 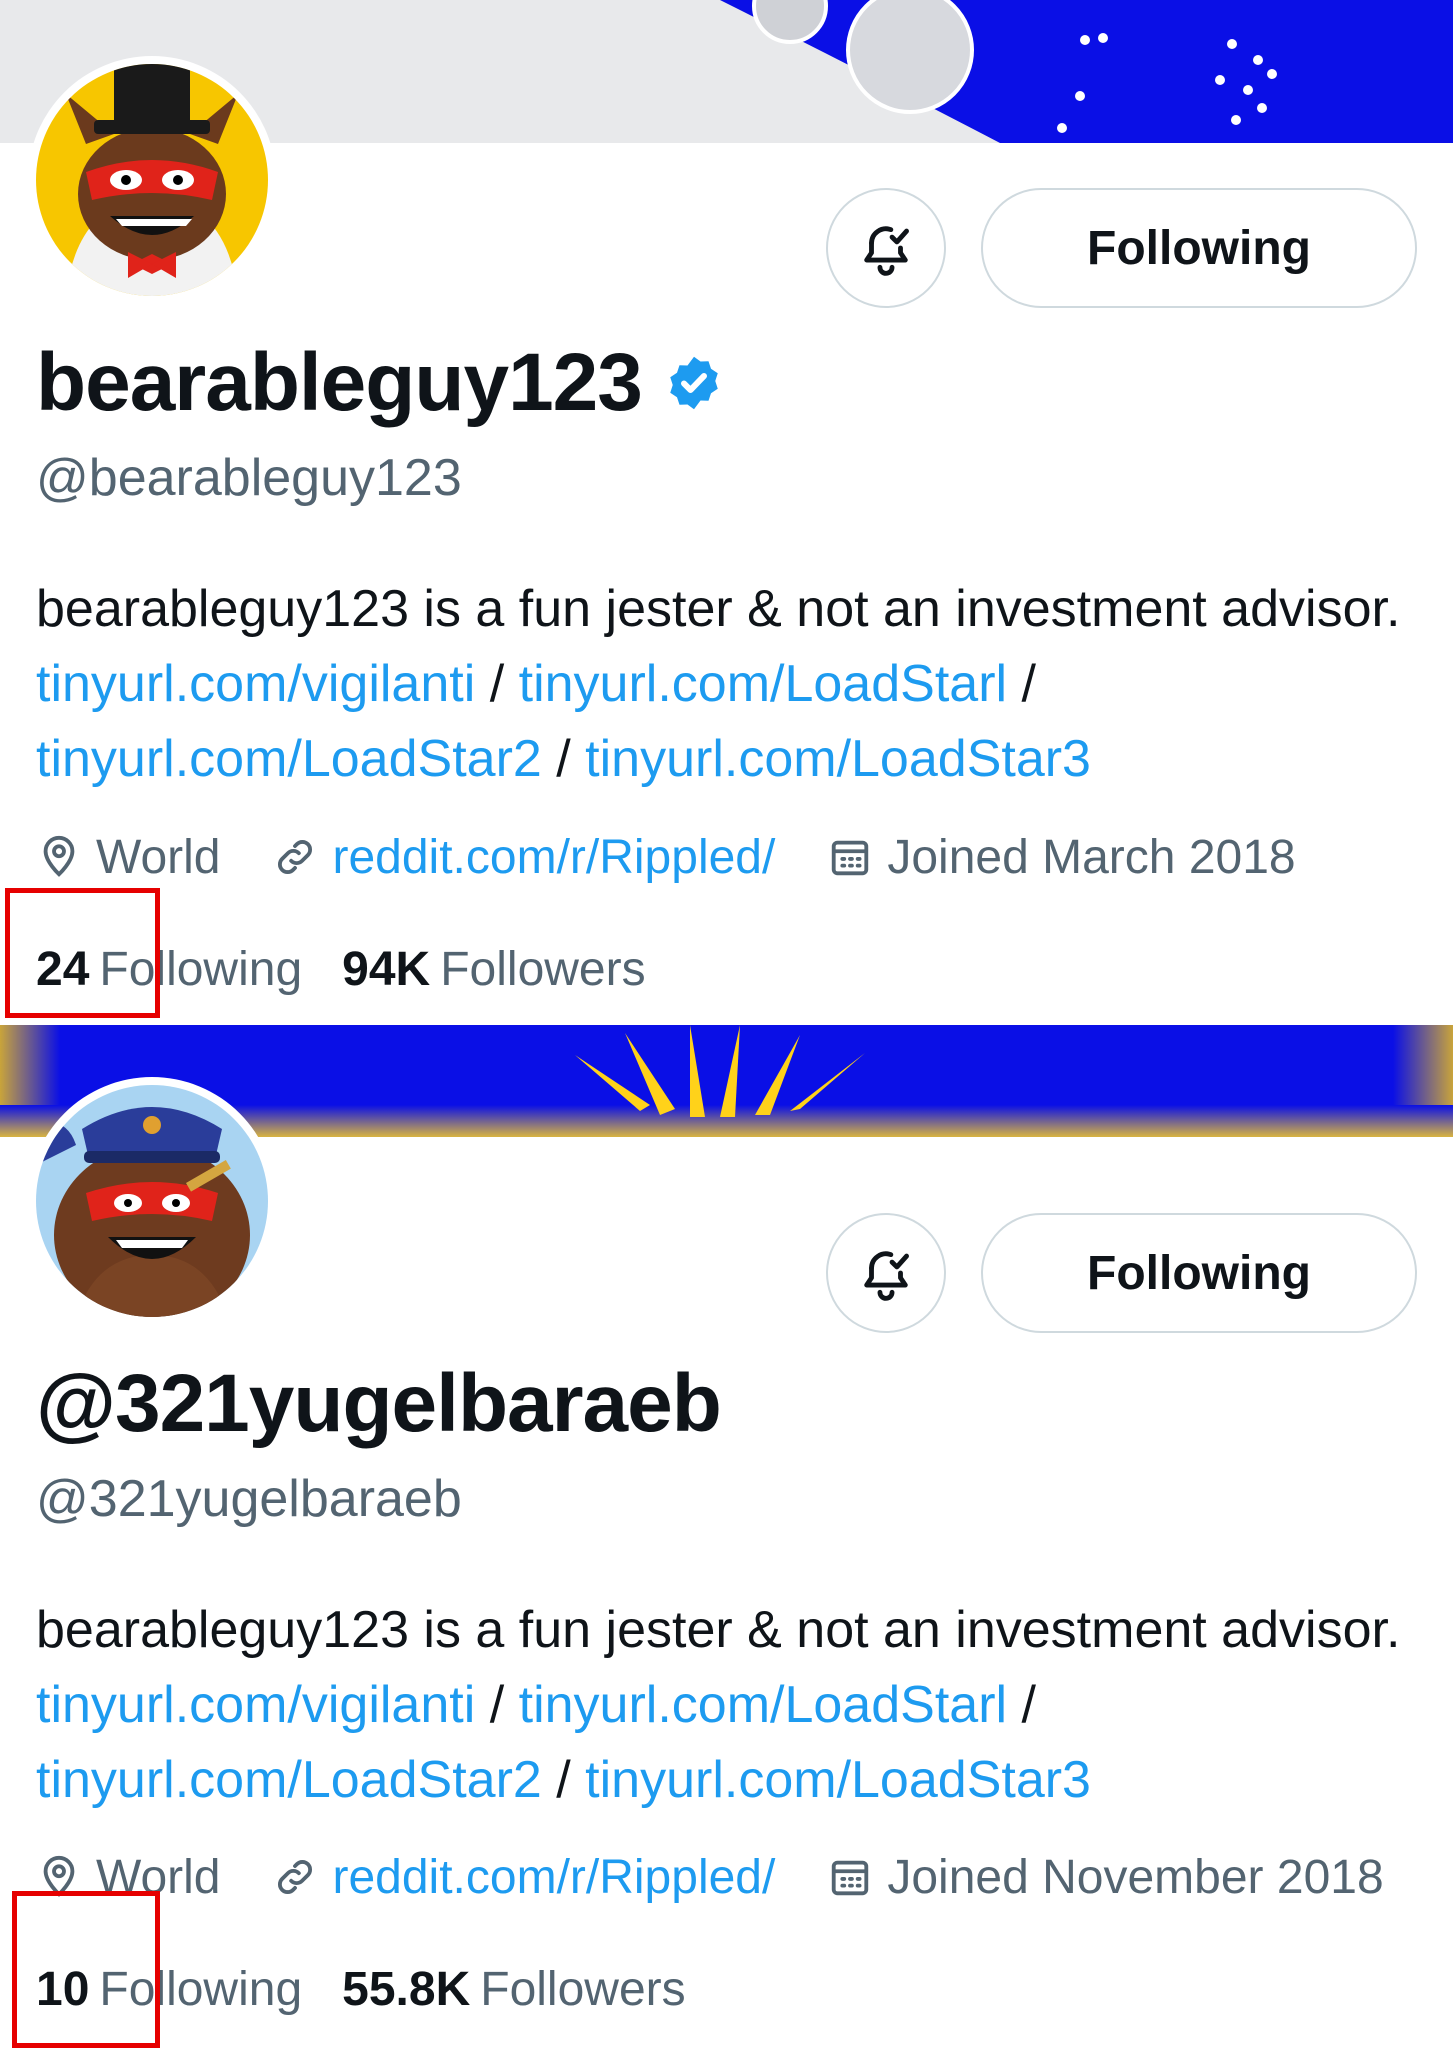 What do you see at coordinates (406, 1989) in the screenshot?
I see `followers-count: 55.8K` at bounding box center [406, 1989].